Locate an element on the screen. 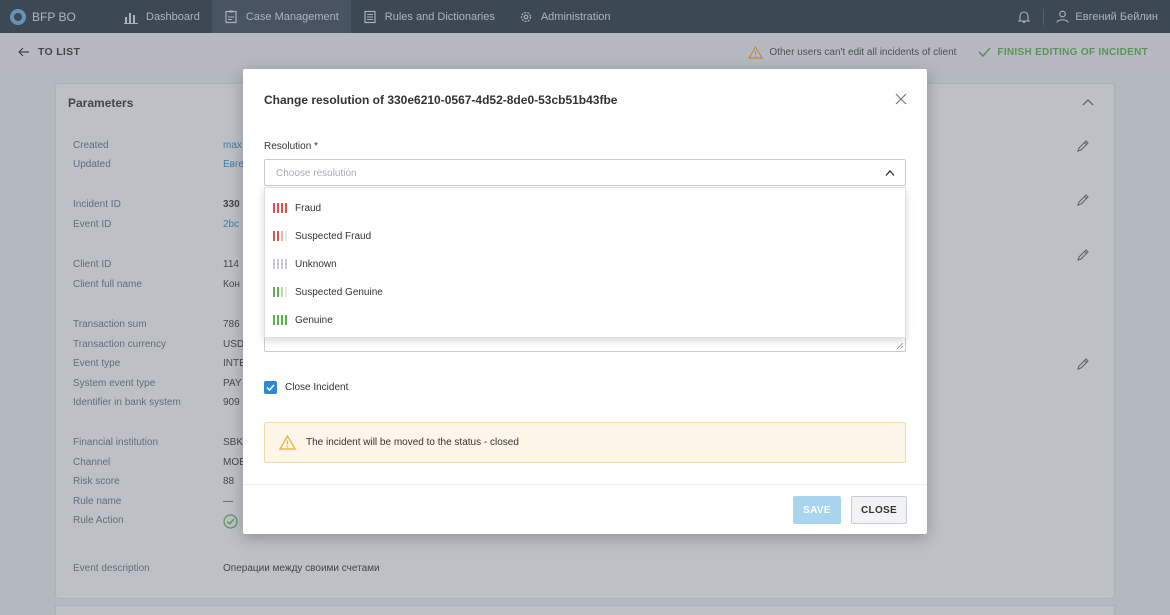  resolution-label: Resolution * is located at coordinates (291, 146).